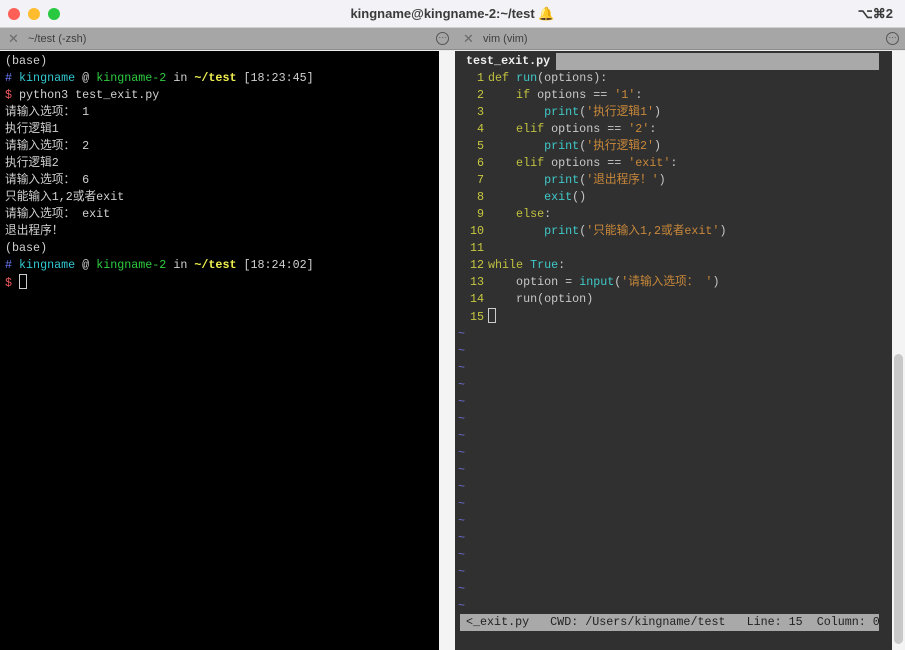 Image resolution: width=905 pixels, height=650 pixels. I want to click on terminal-text: 执行逻辑1, so click(32, 129).